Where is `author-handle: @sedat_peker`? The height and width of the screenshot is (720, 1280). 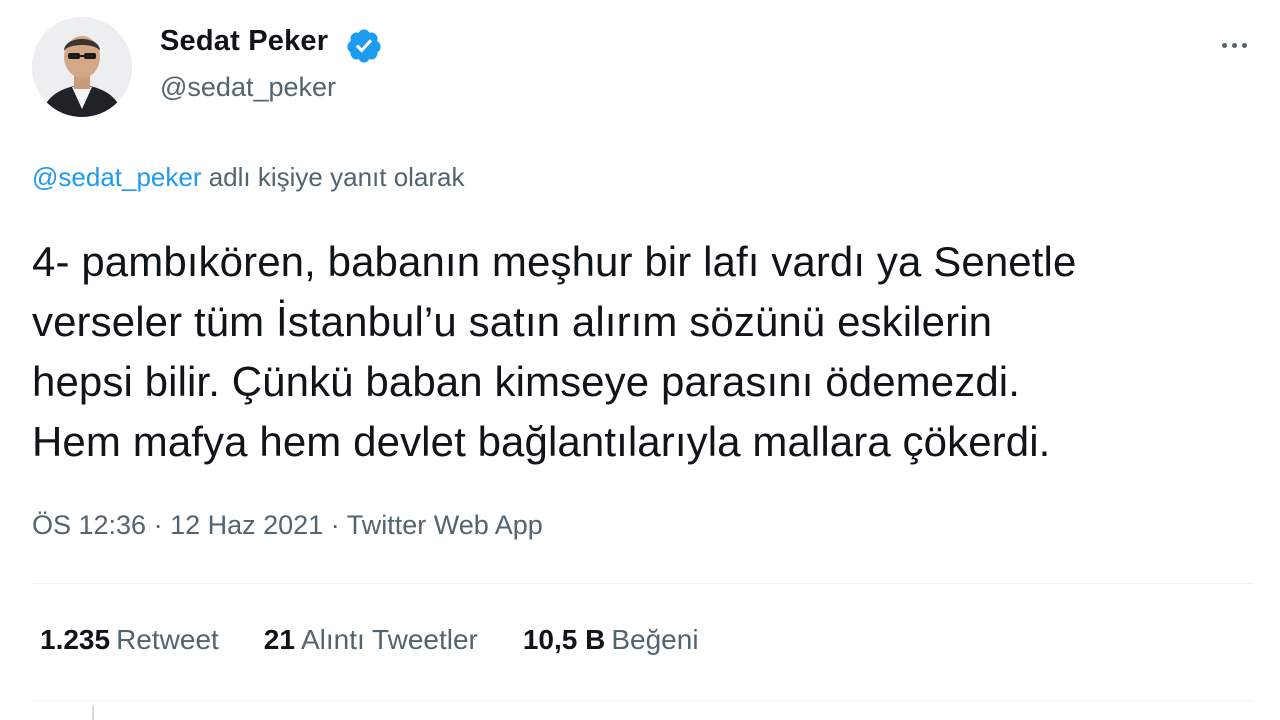 author-handle: @sedat_peker is located at coordinates (248, 87).